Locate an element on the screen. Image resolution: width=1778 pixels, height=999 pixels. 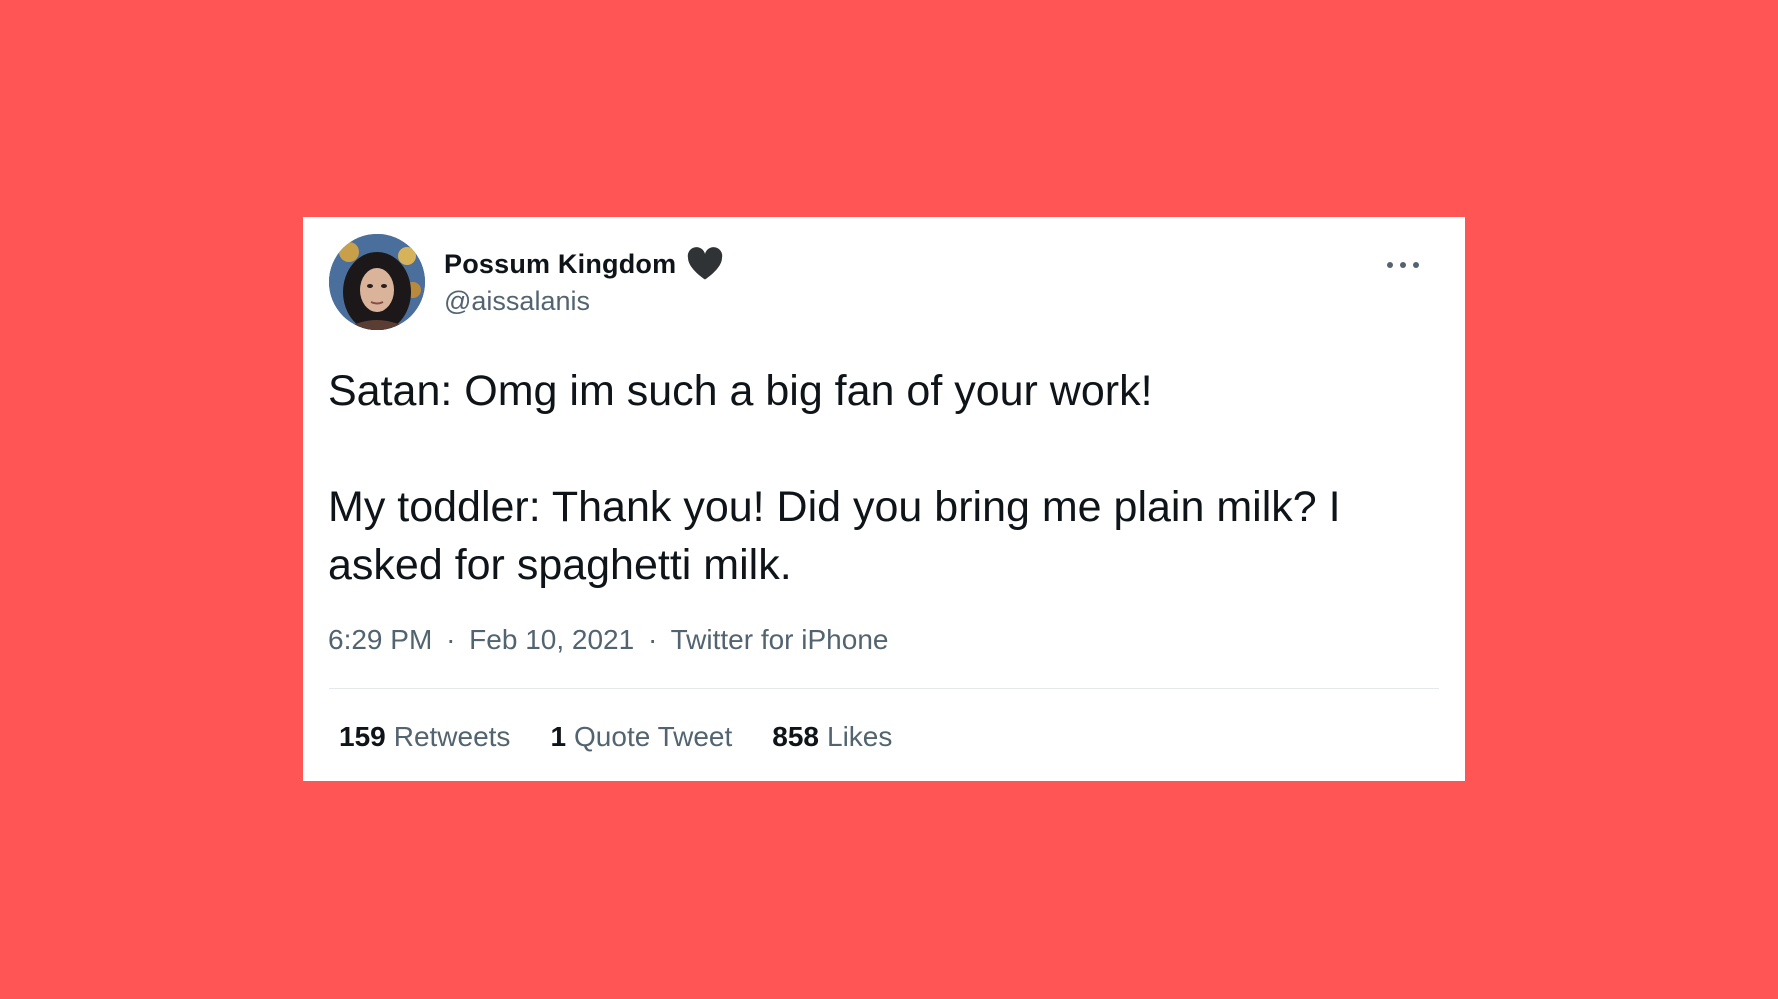
tweet-stats: 159 Retweets 1 Quote Tweet 858 Likes is located at coordinates (635, 737).